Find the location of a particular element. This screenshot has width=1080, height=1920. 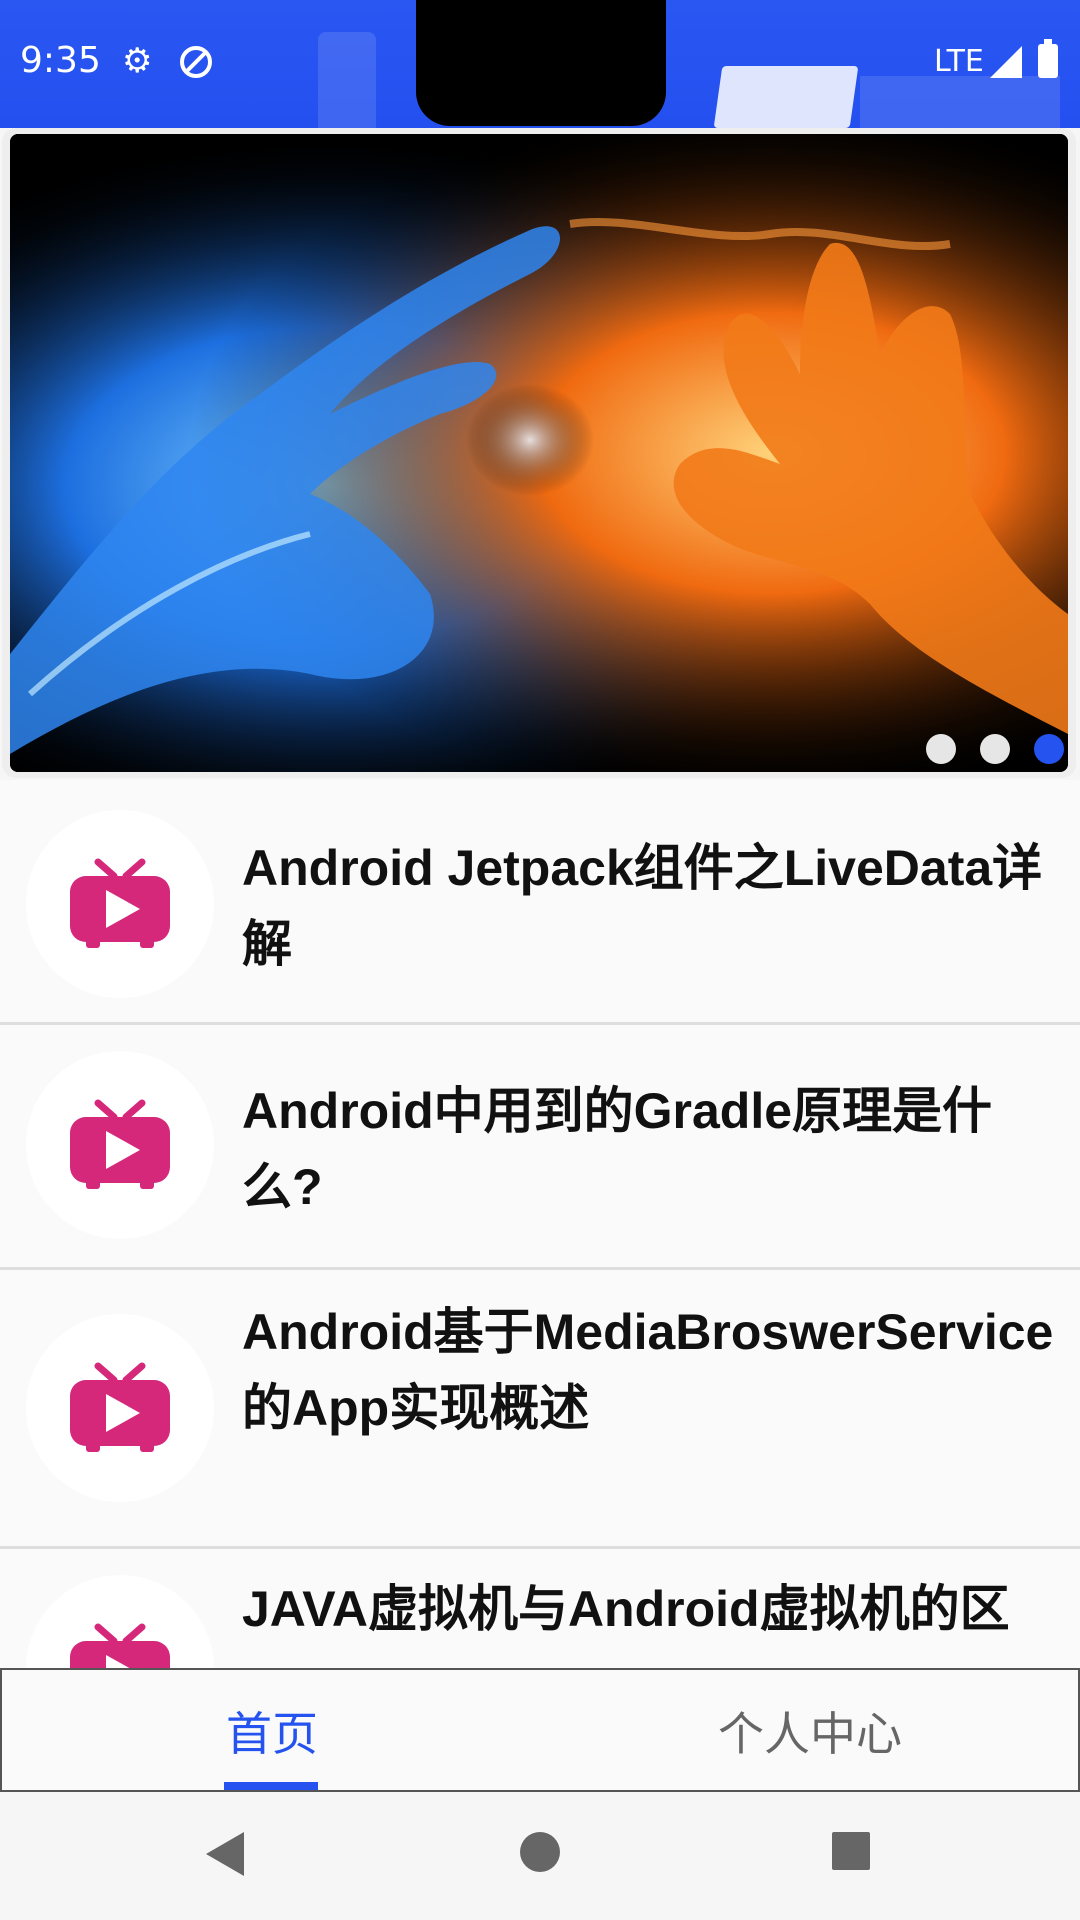

carousel-indicator is located at coordinates (995, 749).